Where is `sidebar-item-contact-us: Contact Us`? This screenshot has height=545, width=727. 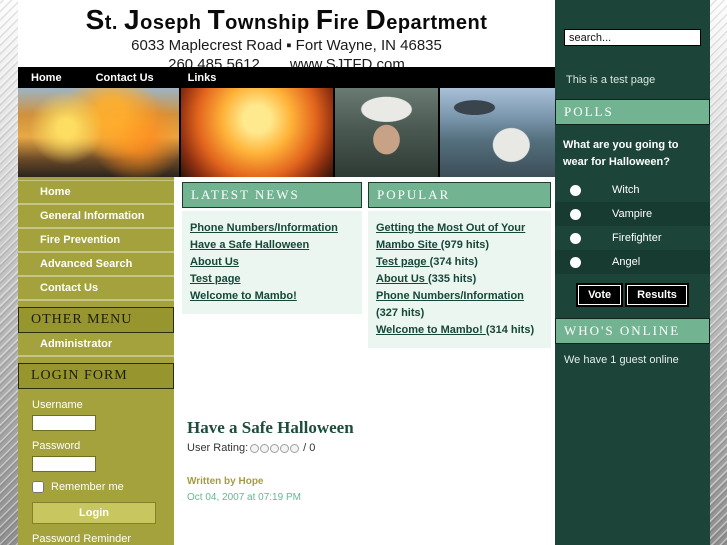 sidebar-item-contact-us: Contact Us is located at coordinates (96, 289).